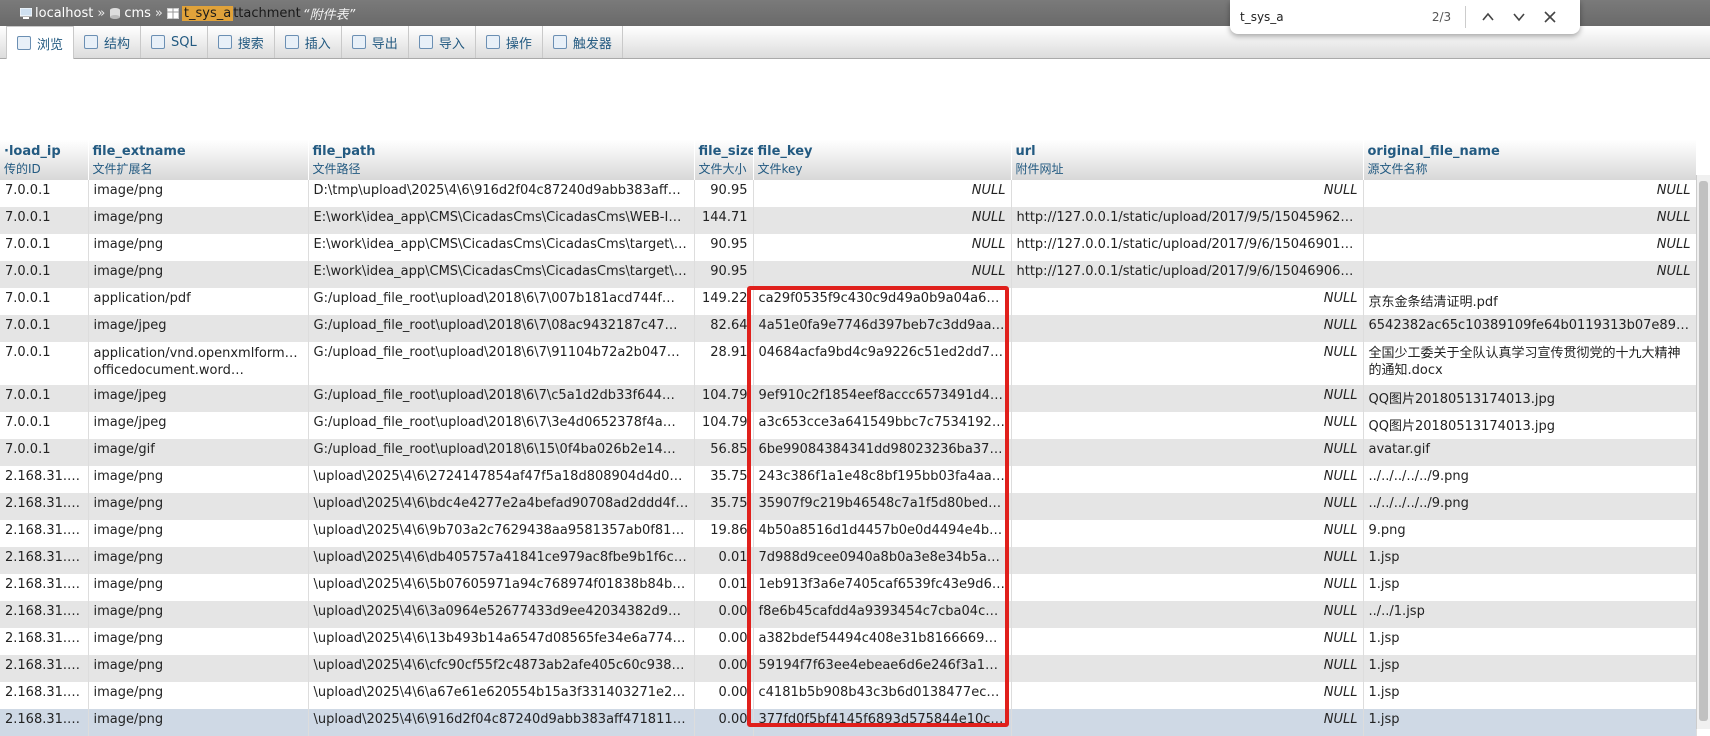  I want to click on cell-file-key: 1eb913f3a6e7405caf6539fc43e9d63d, so click(882, 587).